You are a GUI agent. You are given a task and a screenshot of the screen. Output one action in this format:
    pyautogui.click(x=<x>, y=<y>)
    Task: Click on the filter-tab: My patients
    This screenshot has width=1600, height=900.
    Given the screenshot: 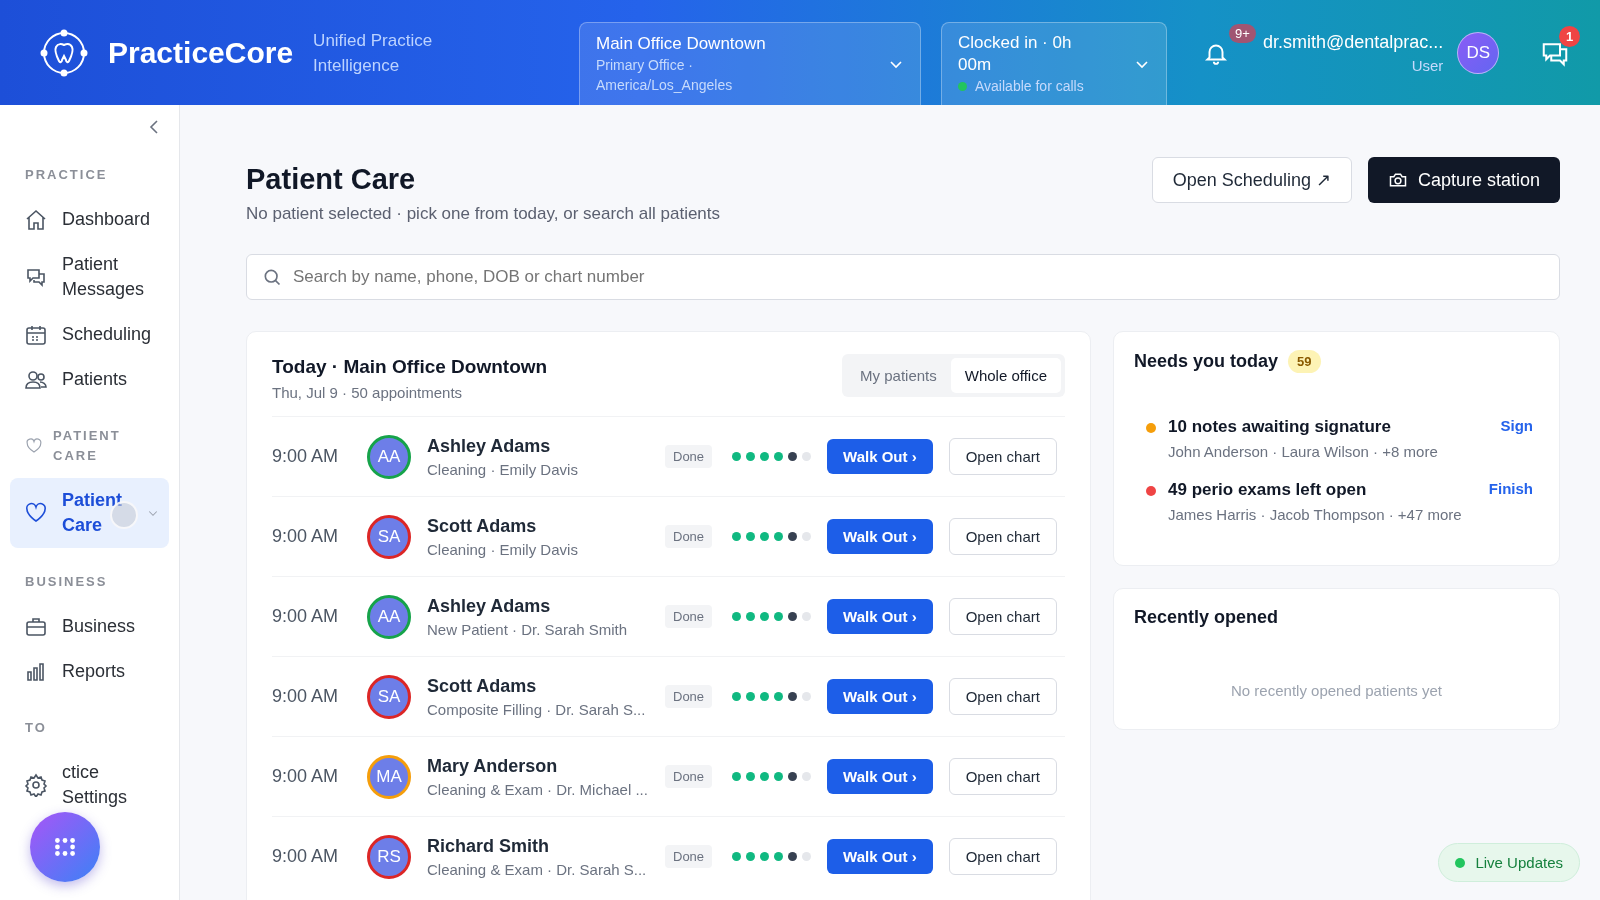 What is the action you would take?
    pyautogui.click(x=898, y=375)
    